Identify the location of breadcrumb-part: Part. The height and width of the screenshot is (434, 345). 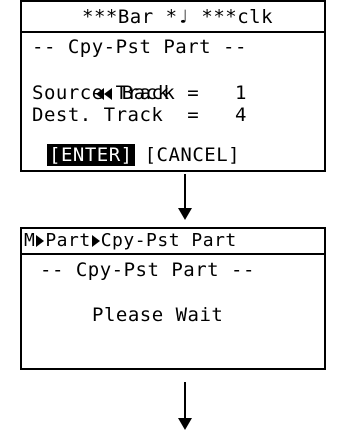
(68, 240).